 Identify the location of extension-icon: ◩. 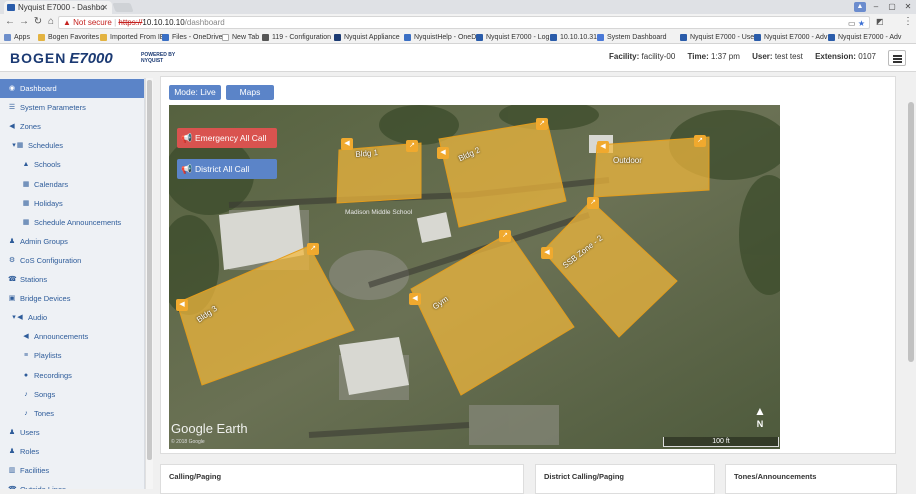
(880, 21).